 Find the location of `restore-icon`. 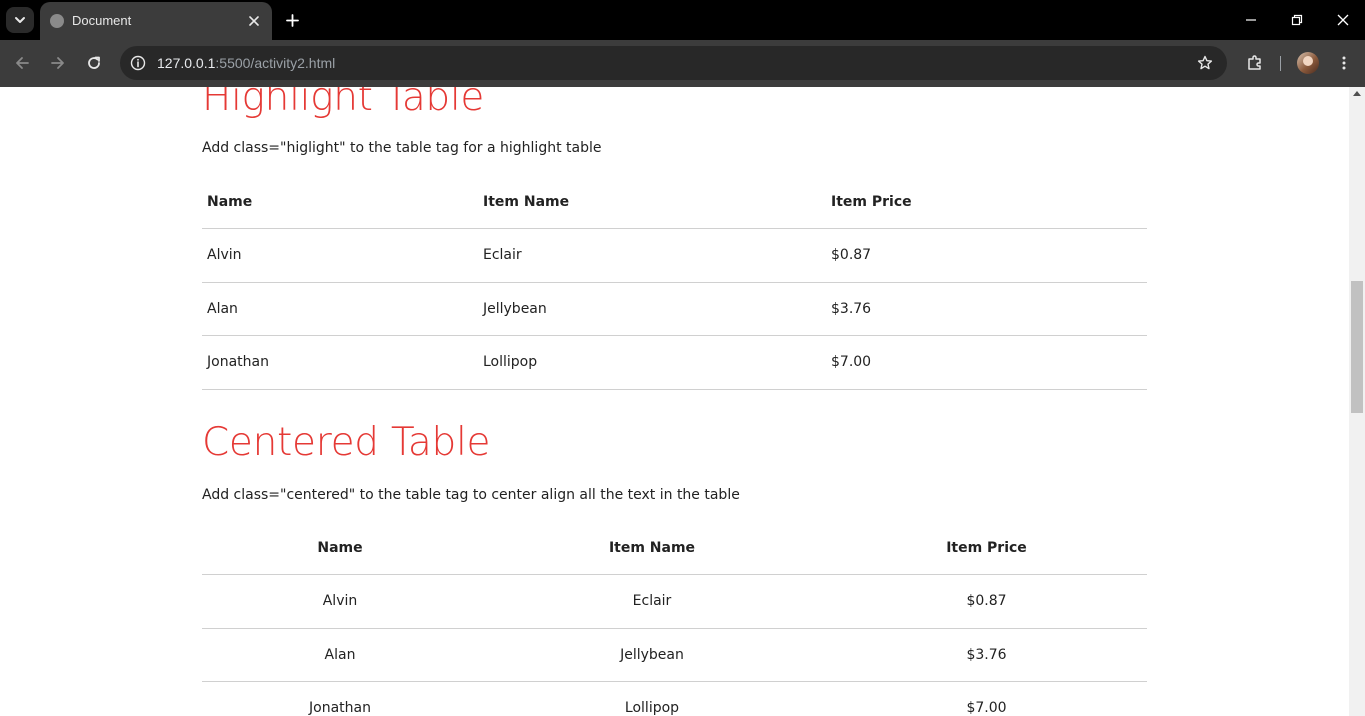

restore-icon is located at coordinates (1297, 20).